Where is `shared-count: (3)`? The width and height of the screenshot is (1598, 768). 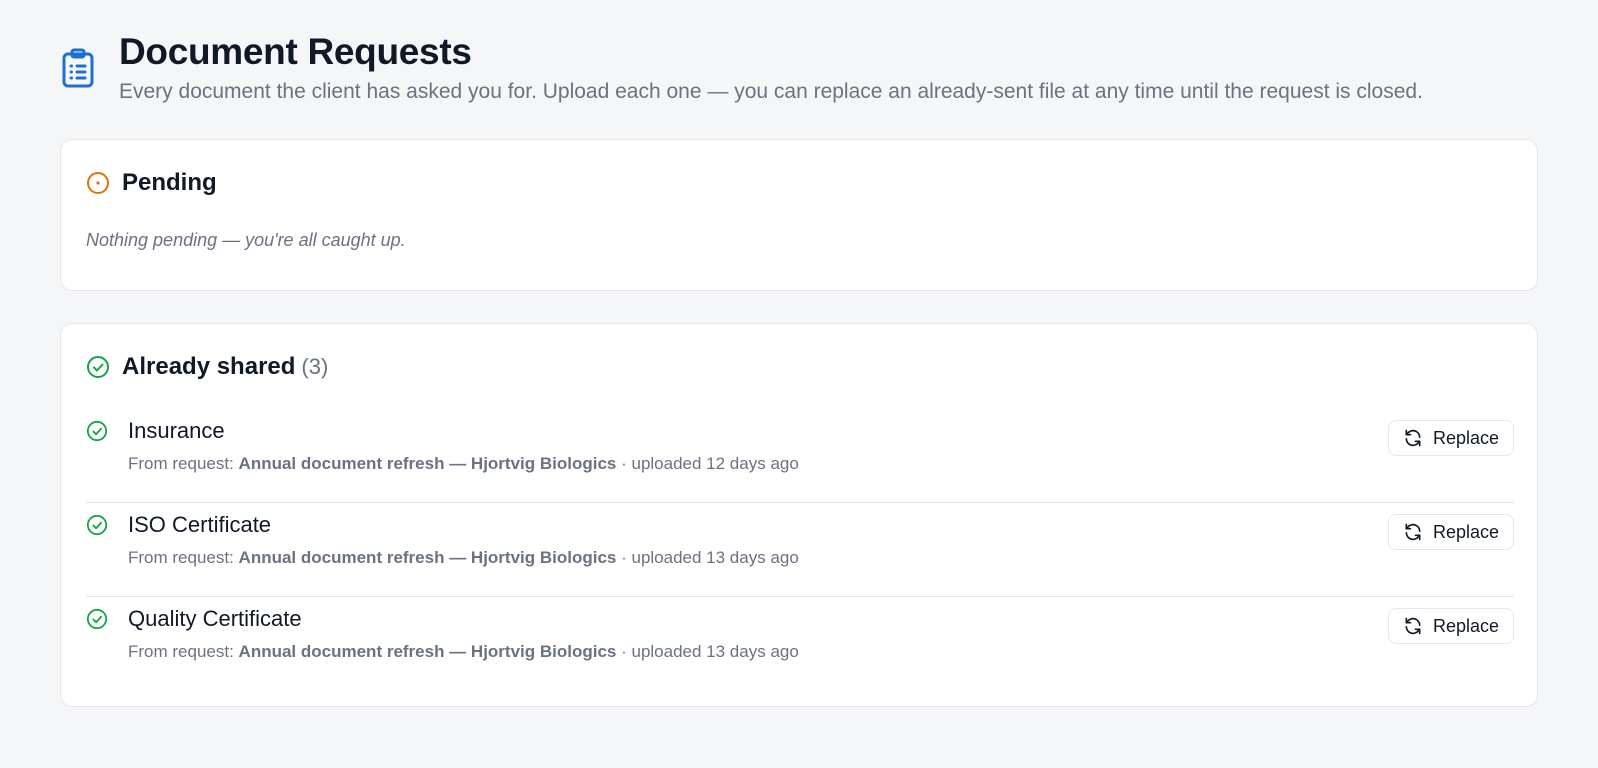
shared-count: (3) is located at coordinates (315, 366).